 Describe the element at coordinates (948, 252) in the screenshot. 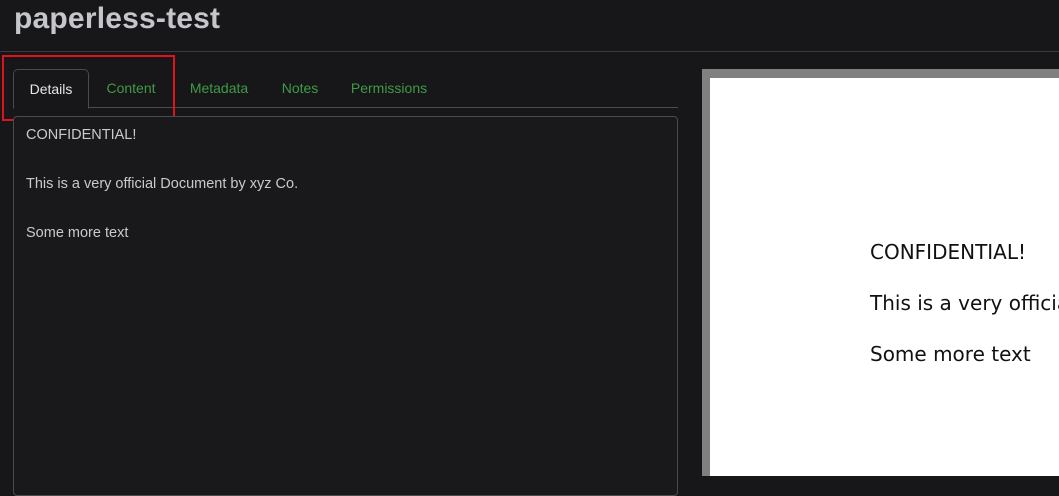

I see `preview-line: CONFIDENTIAL!` at that location.